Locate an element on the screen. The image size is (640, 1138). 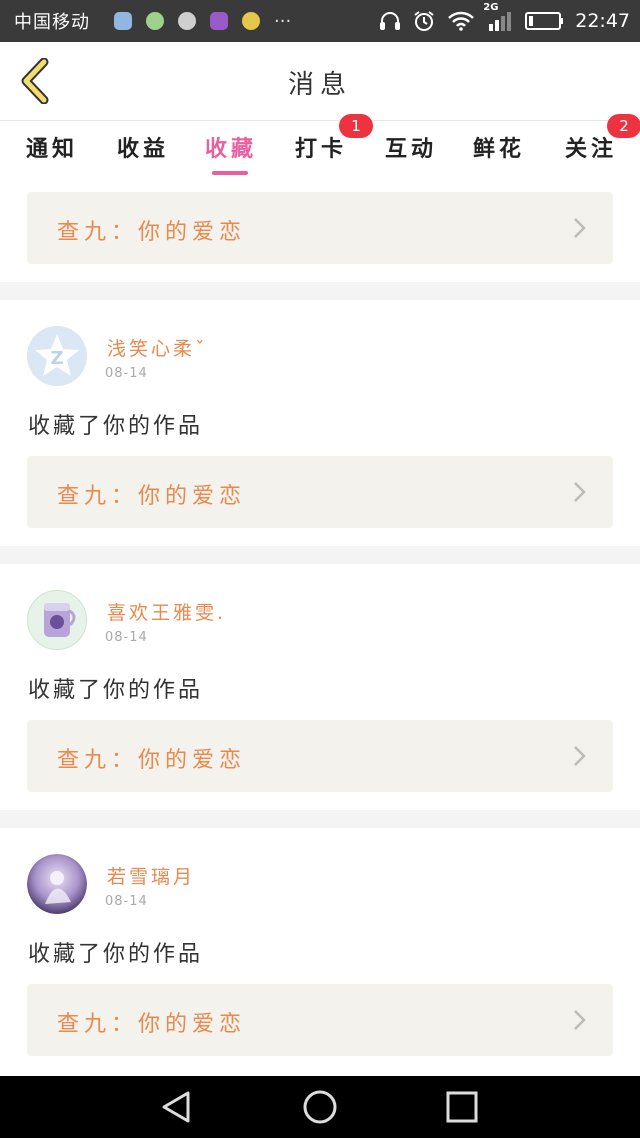
tab-label: 鲜花 is located at coordinates (498, 149).